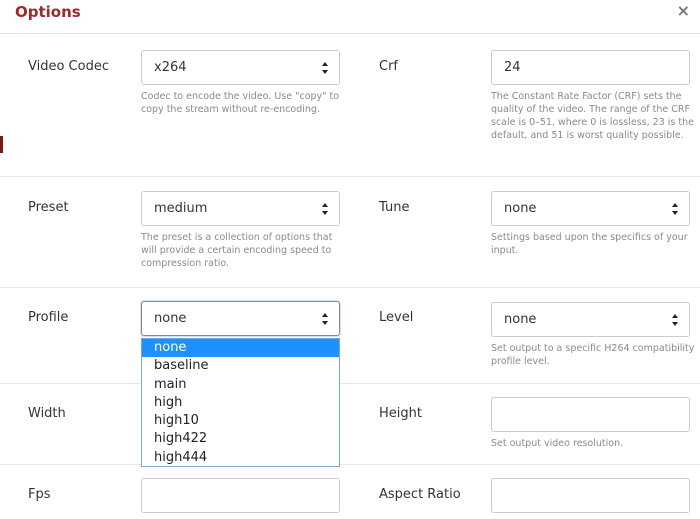  What do you see at coordinates (240, 366) in the screenshot?
I see `profile-option-baseline: baseline` at bounding box center [240, 366].